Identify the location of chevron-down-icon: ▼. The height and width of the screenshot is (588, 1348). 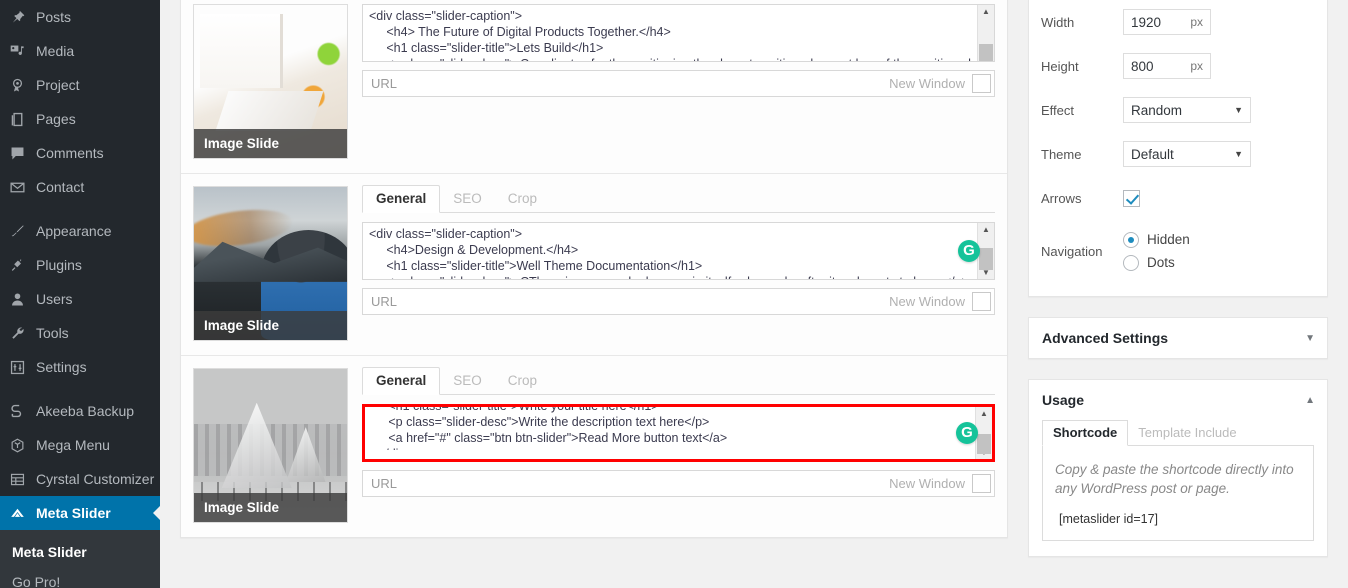
(1310, 338).